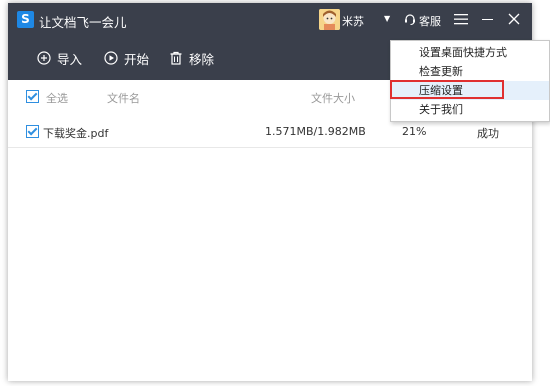  Describe the element at coordinates (470, 71) in the screenshot. I see `menu-item-check-update: 检查更新` at that location.